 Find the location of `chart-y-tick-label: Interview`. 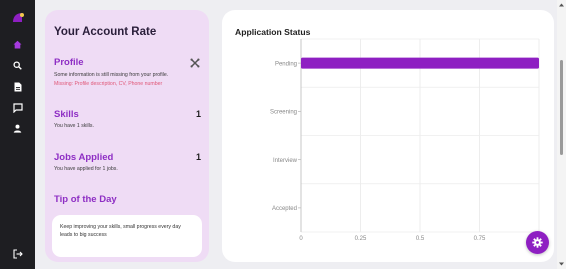

chart-y-tick-label: Interview is located at coordinates (285, 161).